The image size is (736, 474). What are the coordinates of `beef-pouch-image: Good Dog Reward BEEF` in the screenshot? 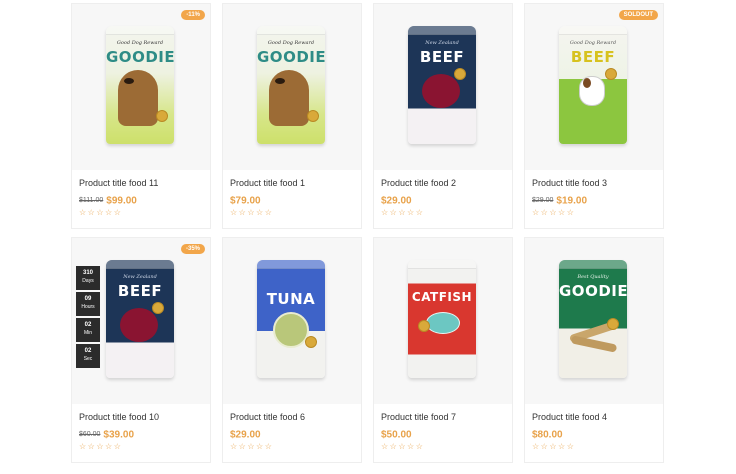 It's located at (593, 85).